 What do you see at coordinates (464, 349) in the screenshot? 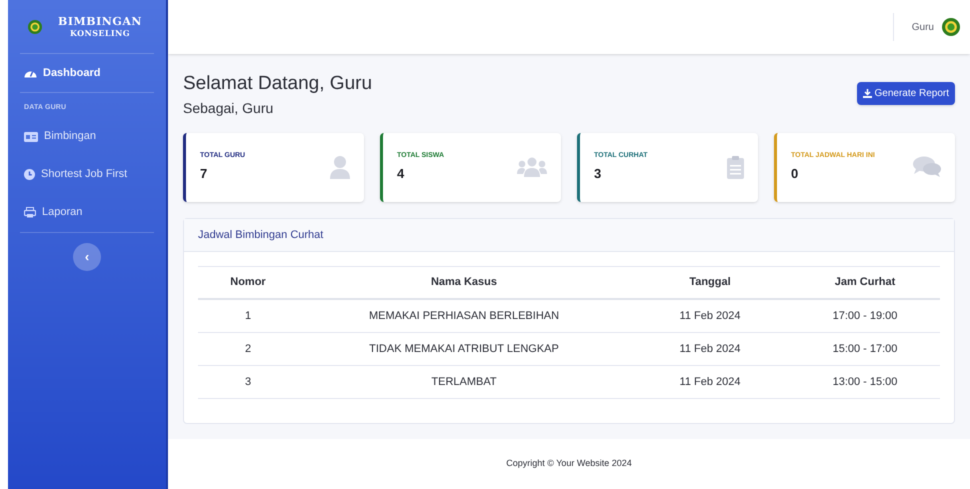
I see `table-cell: TIDAK MEMAKAI ATRIBUT LENGKAP` at bounding box center [464, 349].